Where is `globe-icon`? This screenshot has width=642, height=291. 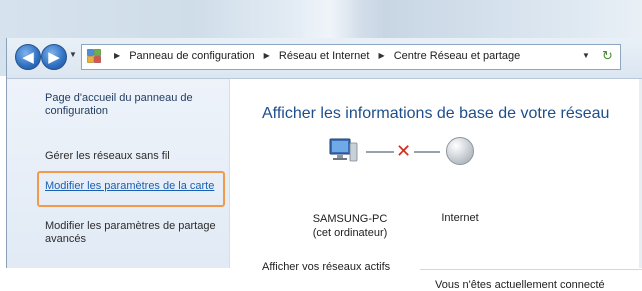
globe-icon is located at coordinates (460, 151).